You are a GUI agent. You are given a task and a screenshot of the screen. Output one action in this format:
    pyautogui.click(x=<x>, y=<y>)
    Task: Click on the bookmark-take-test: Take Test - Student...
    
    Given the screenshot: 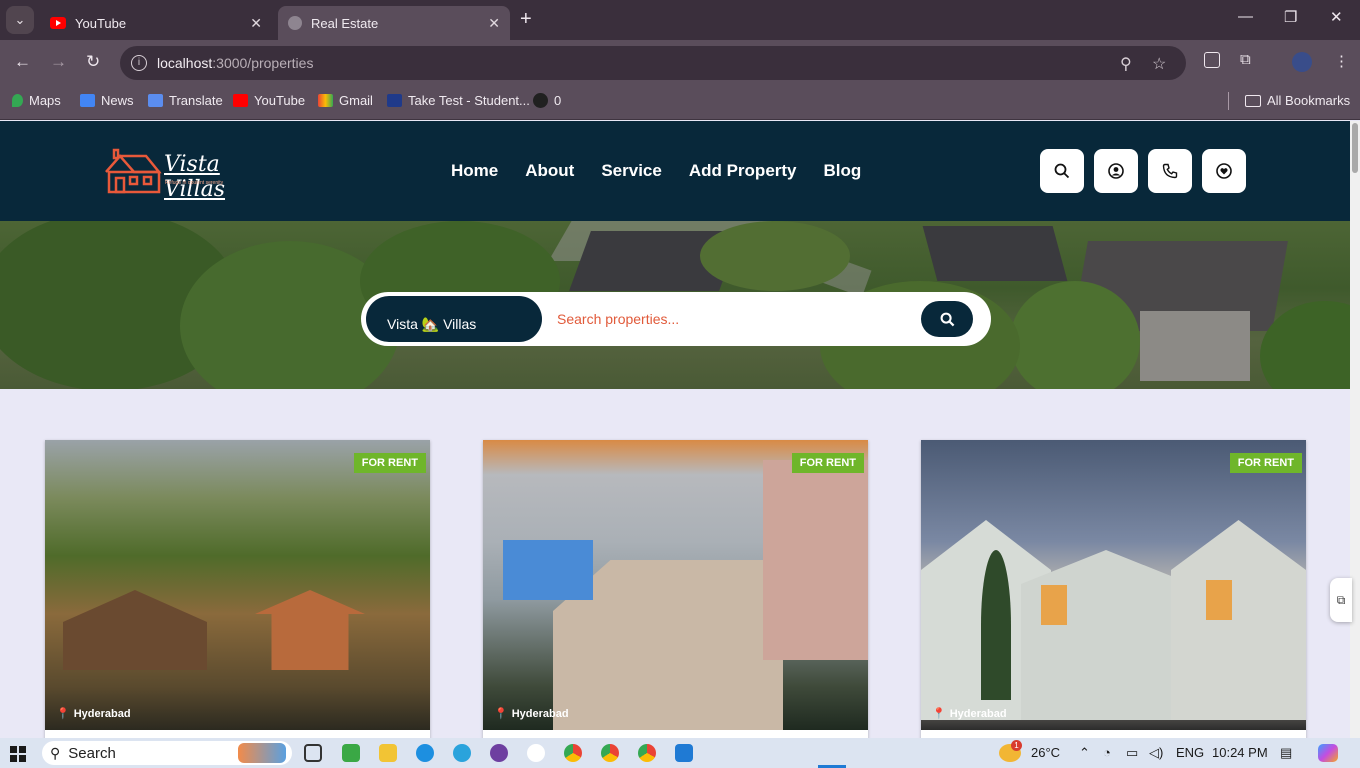 What is the action you would take?
    pyautogui.click(x=458, y=100)
    